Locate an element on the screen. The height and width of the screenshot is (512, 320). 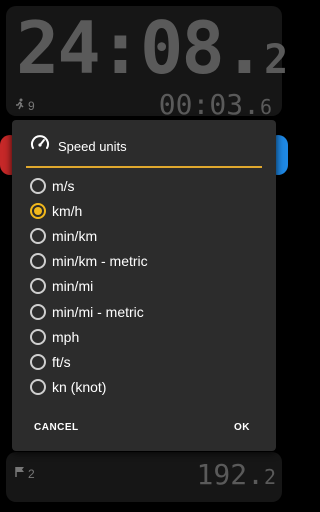
option-m-s: m/s is located at coordinates (52, 186).